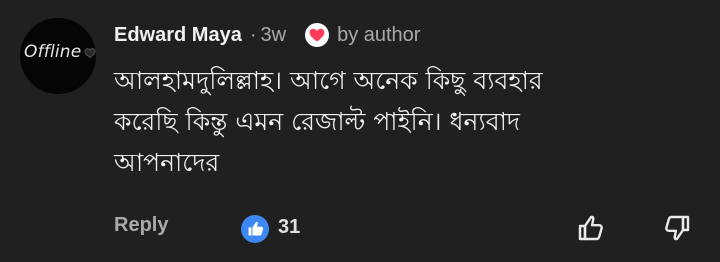 The width and height of the screenshot is (720, 262). Describe the element at coordinates (255, 229) in the screenshot. I see `thumbs-up-icon` at that location.